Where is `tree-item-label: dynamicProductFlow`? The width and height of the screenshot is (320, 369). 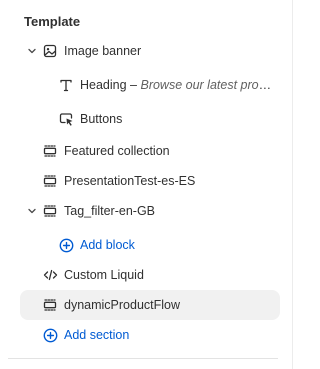 tree-item-label: dynamicProductFlow is located at coordinates (122, 305).